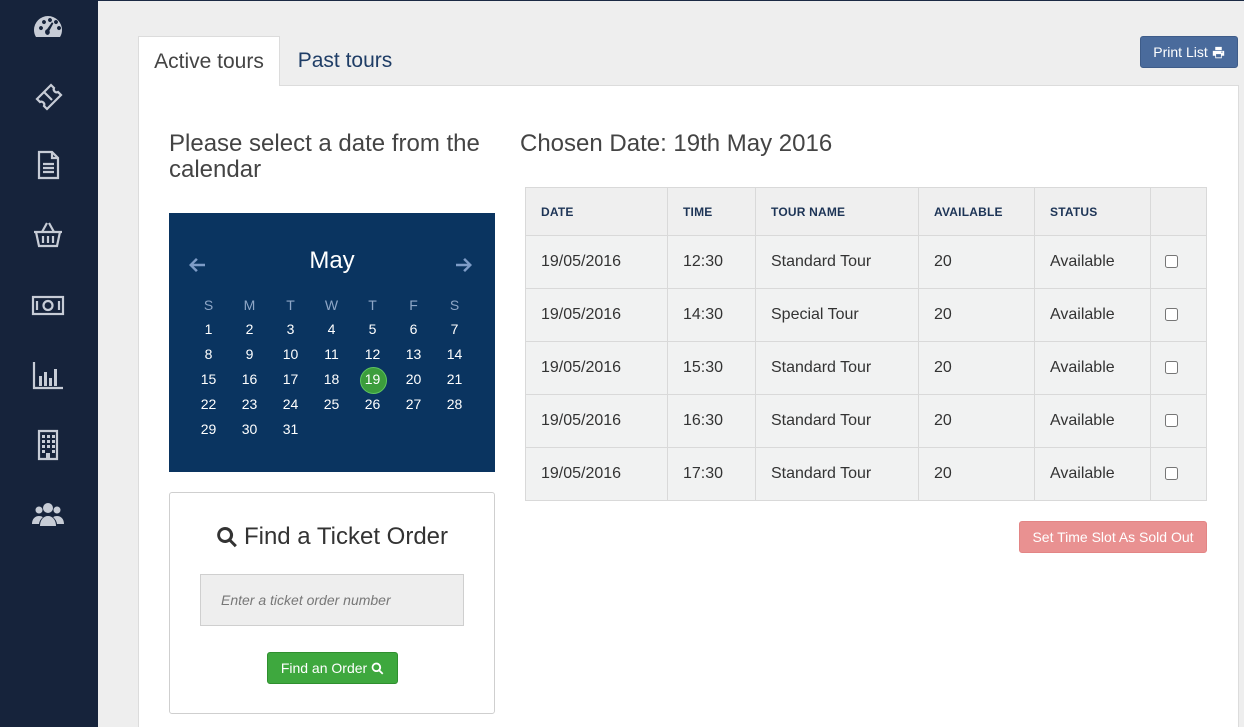  I want to click on calendar-day: 27, so click(413, 404).